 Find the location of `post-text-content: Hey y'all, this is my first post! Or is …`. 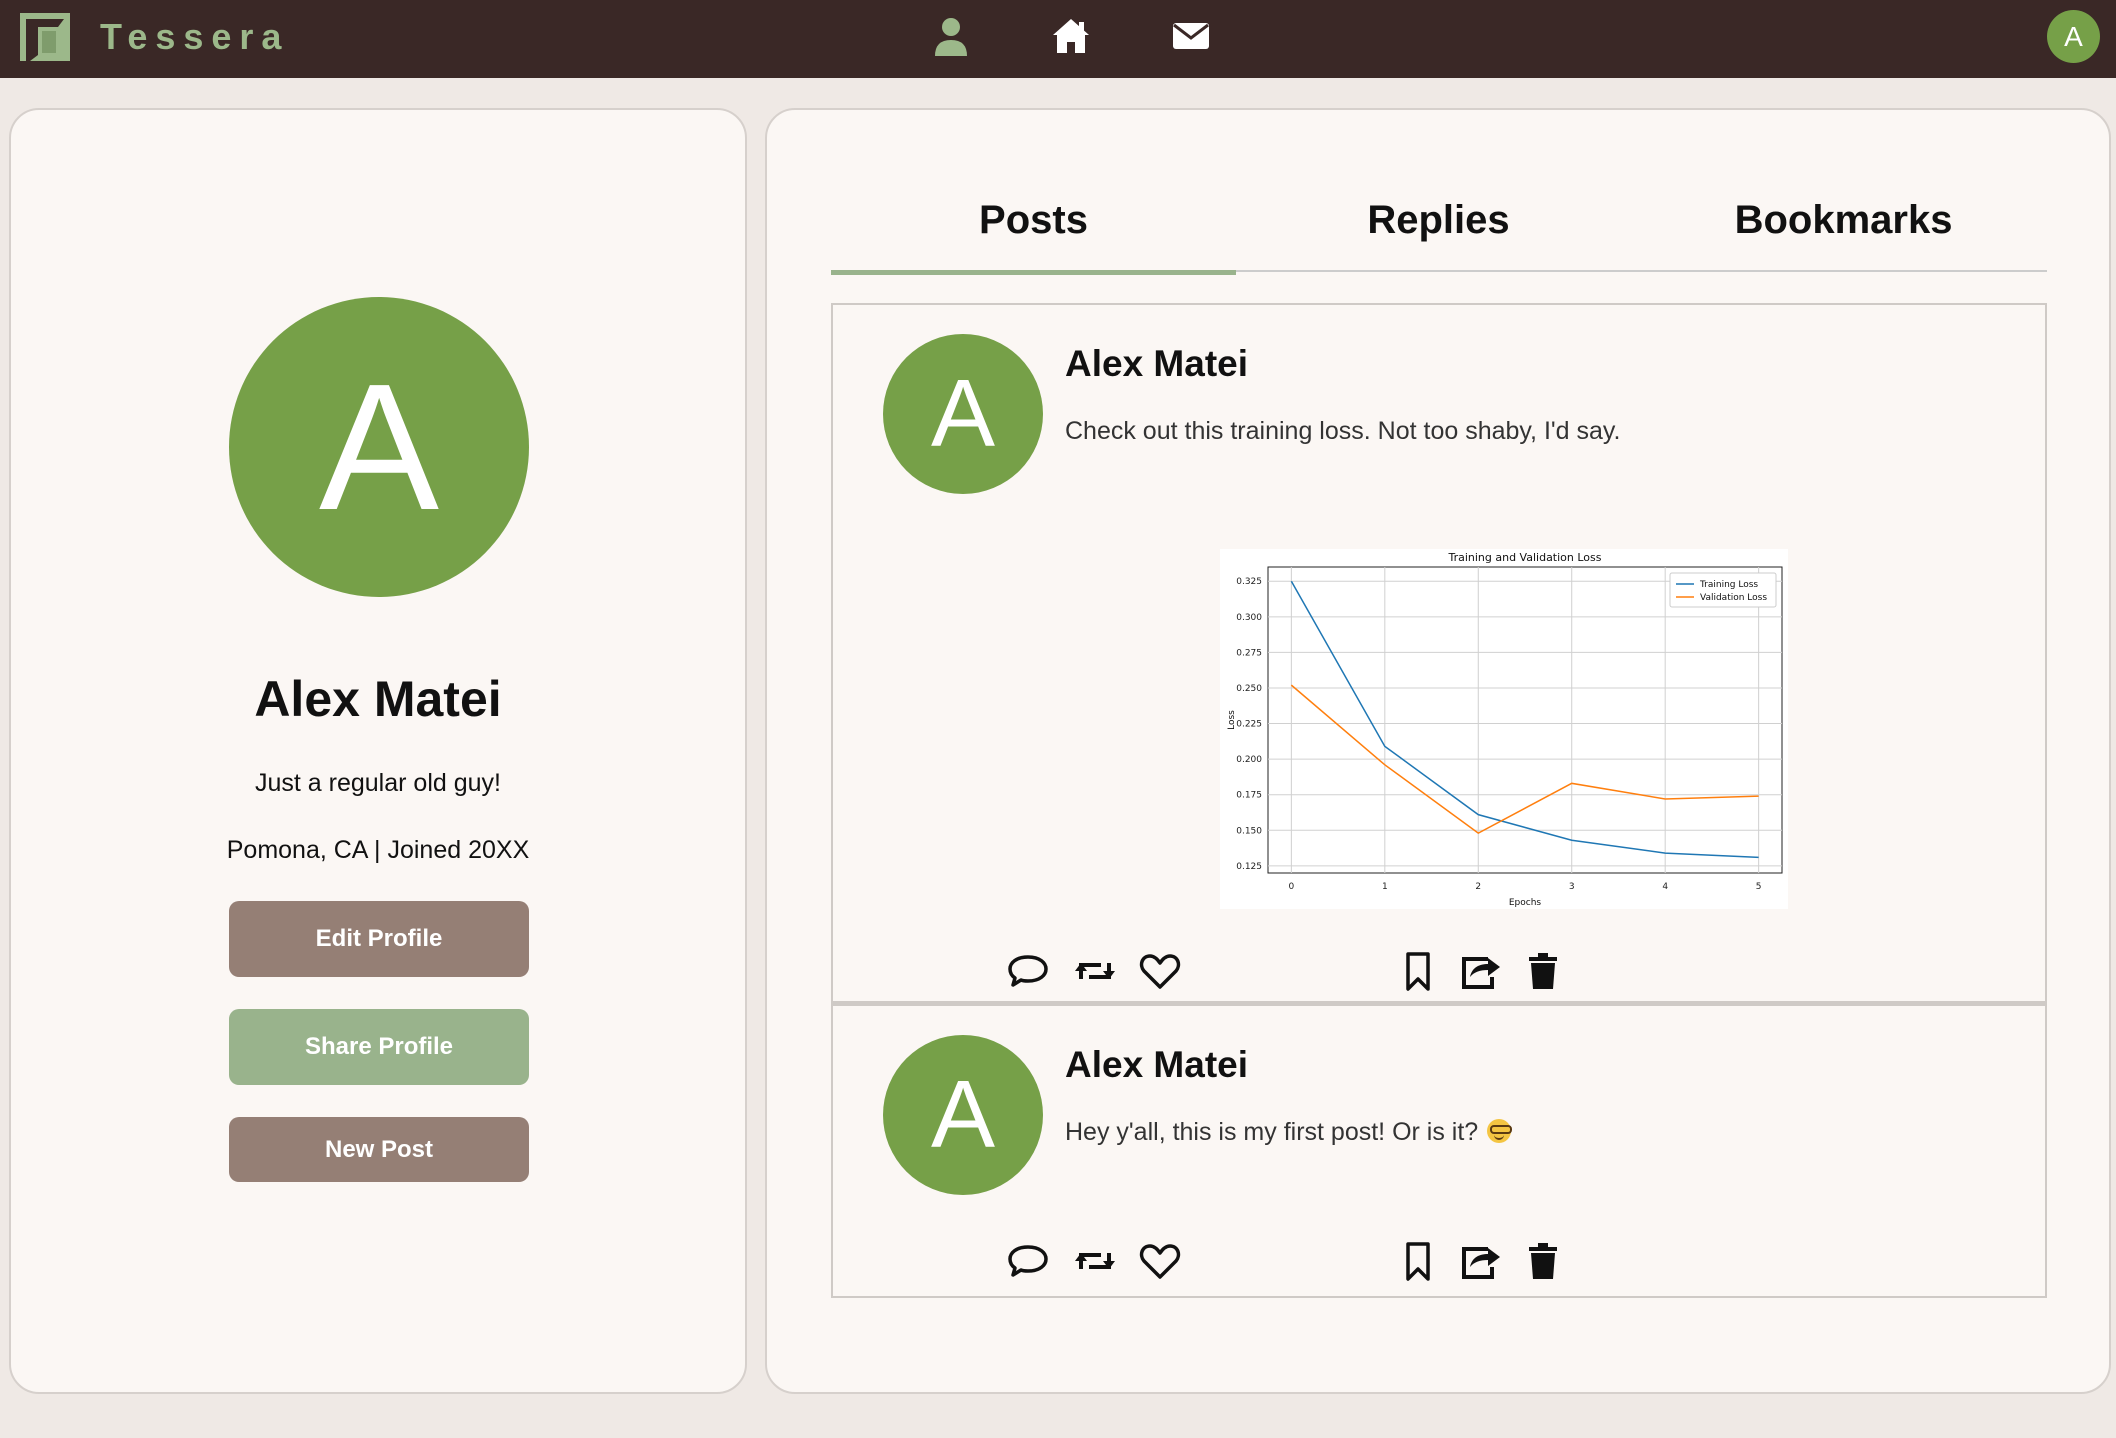

post-text-content: Hey y'all, this is my first post! Or is … is located at coordinates (1272, 1132).